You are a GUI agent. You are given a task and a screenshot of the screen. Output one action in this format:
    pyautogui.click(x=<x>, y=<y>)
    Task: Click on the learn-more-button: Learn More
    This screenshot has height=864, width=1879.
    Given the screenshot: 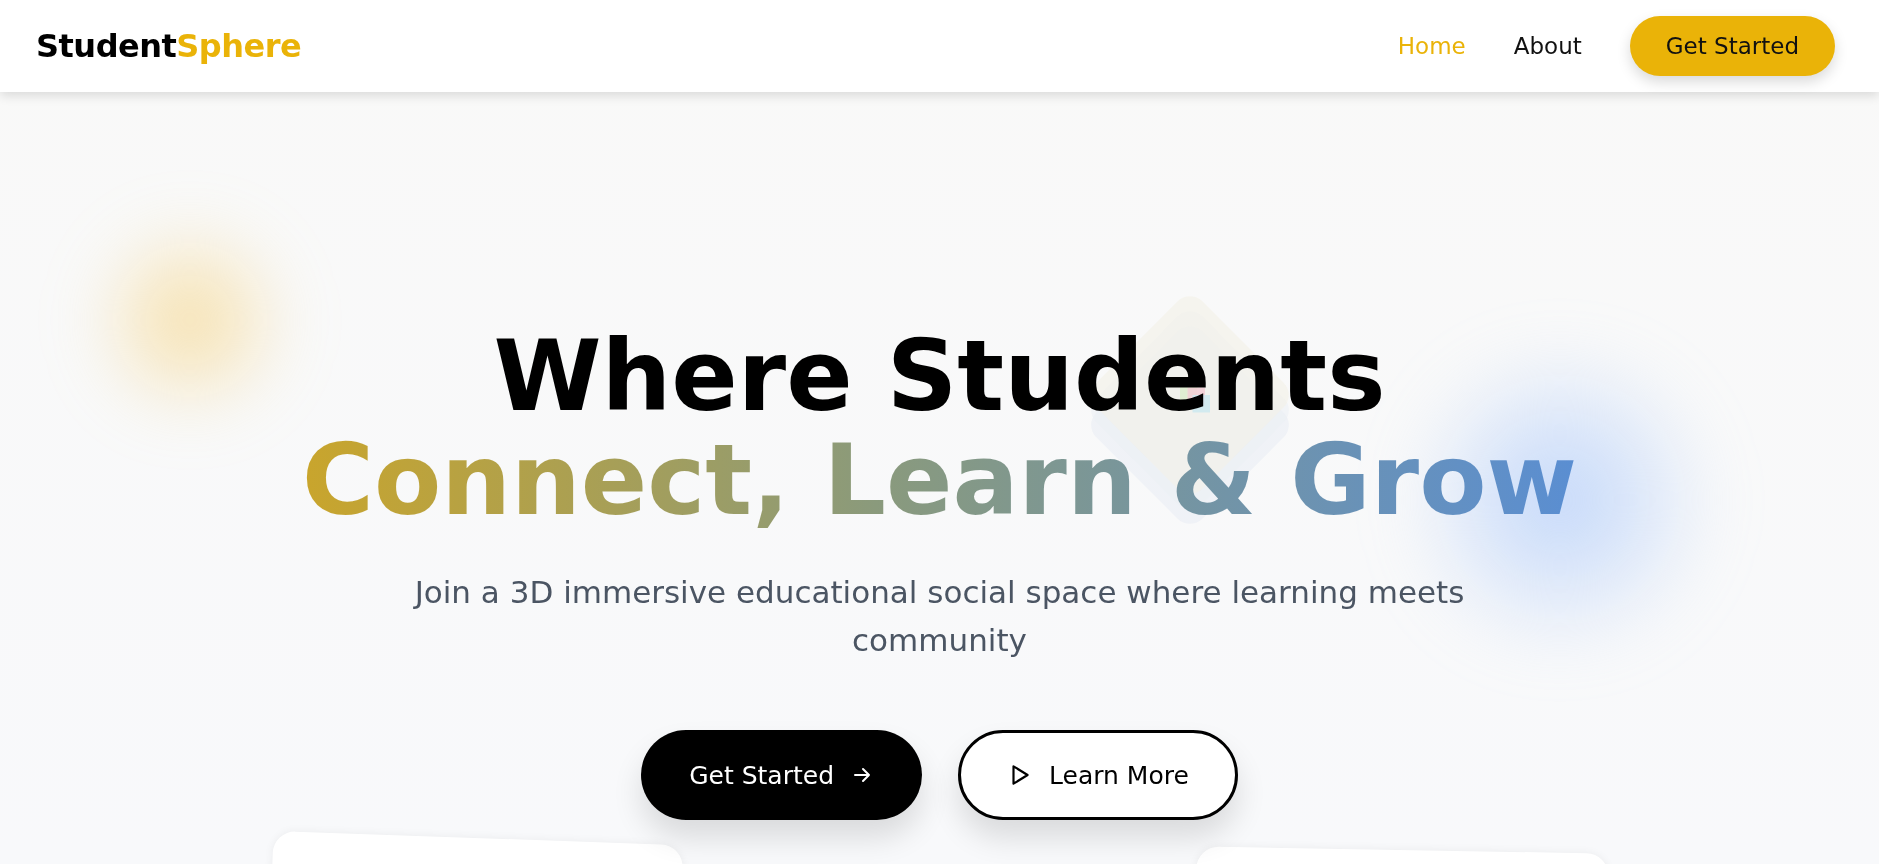 What is the action you would take?
    pyautogui.click(x=1098, y=775)
    